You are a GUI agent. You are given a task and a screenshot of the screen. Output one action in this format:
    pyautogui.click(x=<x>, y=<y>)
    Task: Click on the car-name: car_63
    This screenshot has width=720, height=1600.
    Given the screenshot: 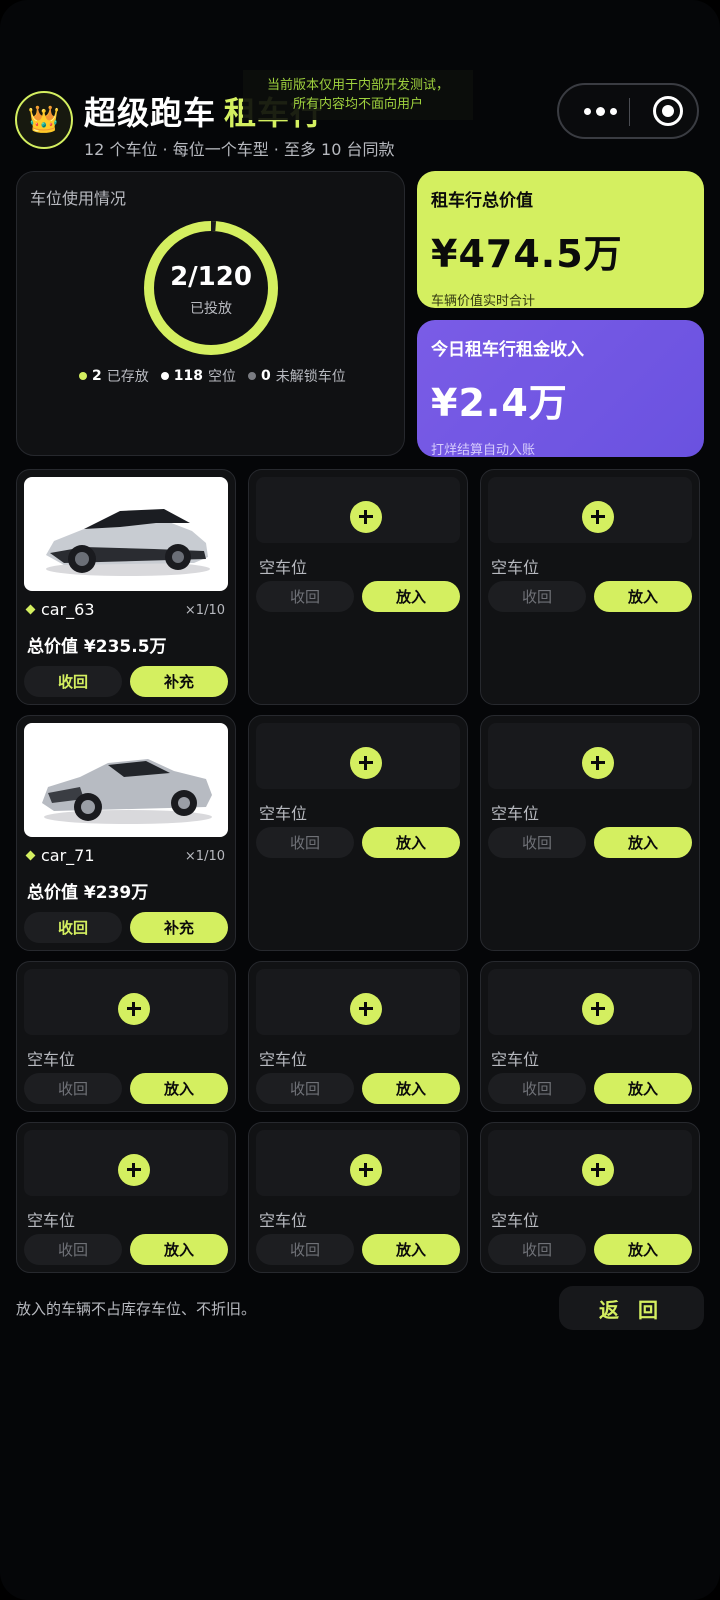 What is the action you would take?
    pyautogui.click(x=60, y=609)
    